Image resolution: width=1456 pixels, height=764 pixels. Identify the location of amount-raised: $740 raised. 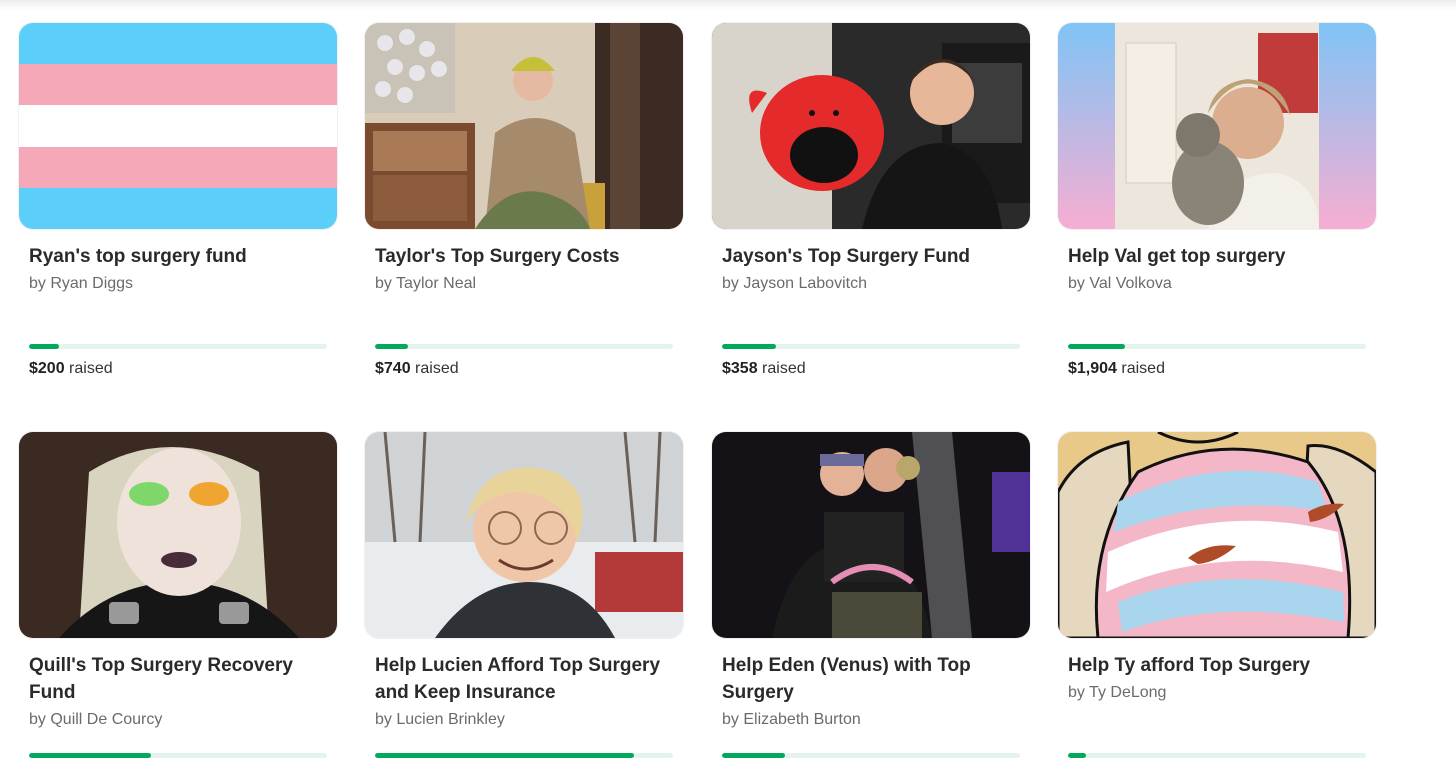
(417, 369).